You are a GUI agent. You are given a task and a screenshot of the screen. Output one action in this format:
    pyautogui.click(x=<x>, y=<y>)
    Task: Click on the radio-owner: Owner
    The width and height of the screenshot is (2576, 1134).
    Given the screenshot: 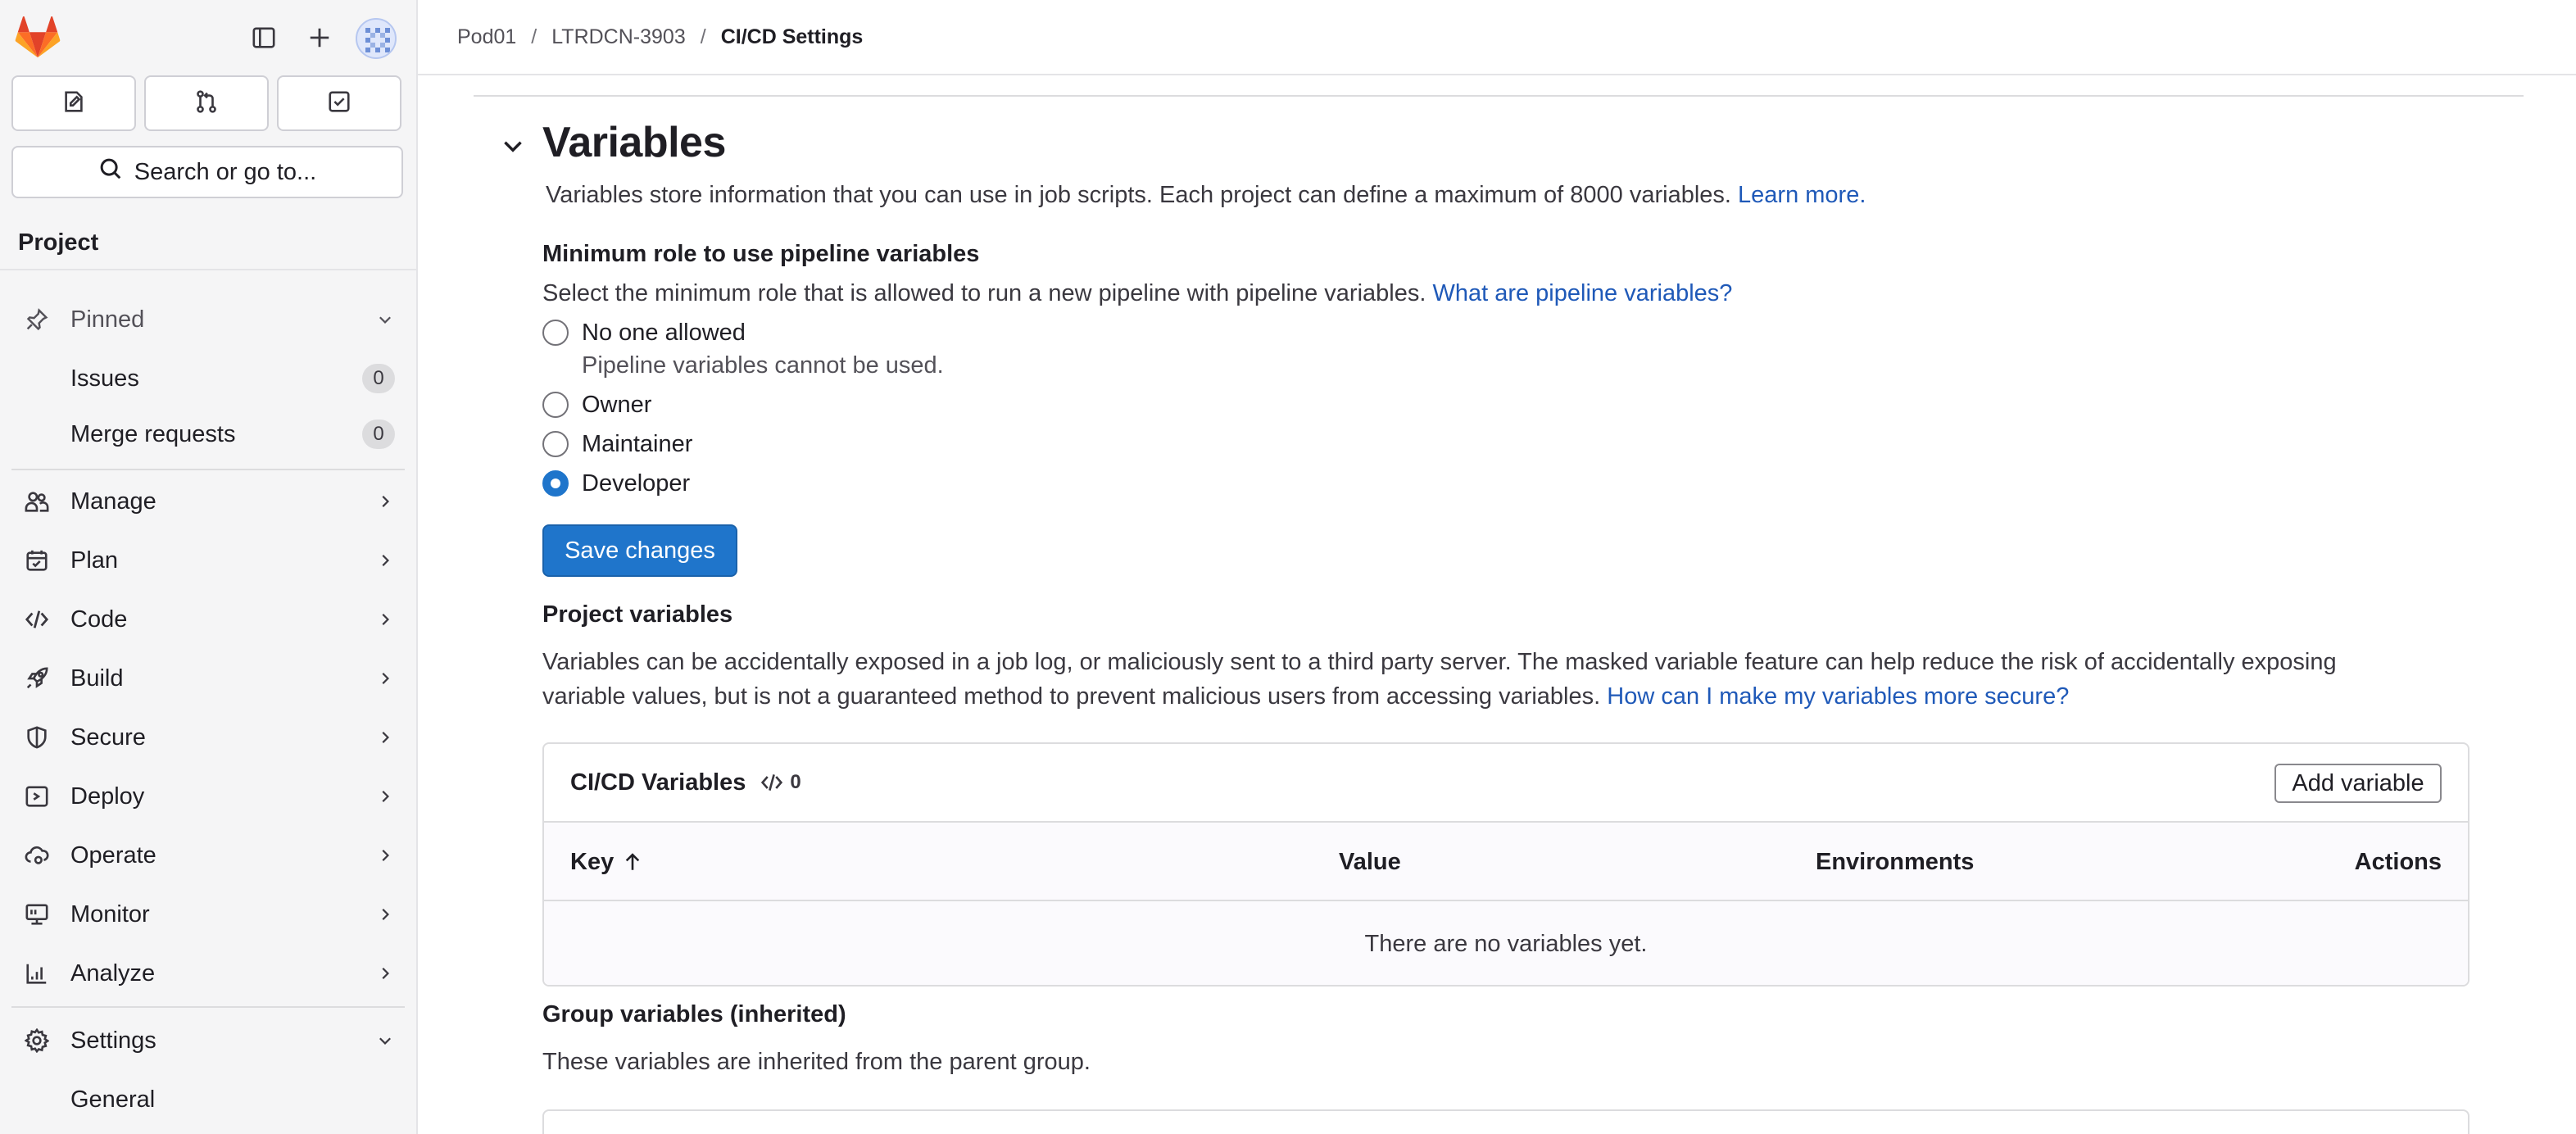 What is the action you would take?
    pyautogui.click(x=596, y=404)
    